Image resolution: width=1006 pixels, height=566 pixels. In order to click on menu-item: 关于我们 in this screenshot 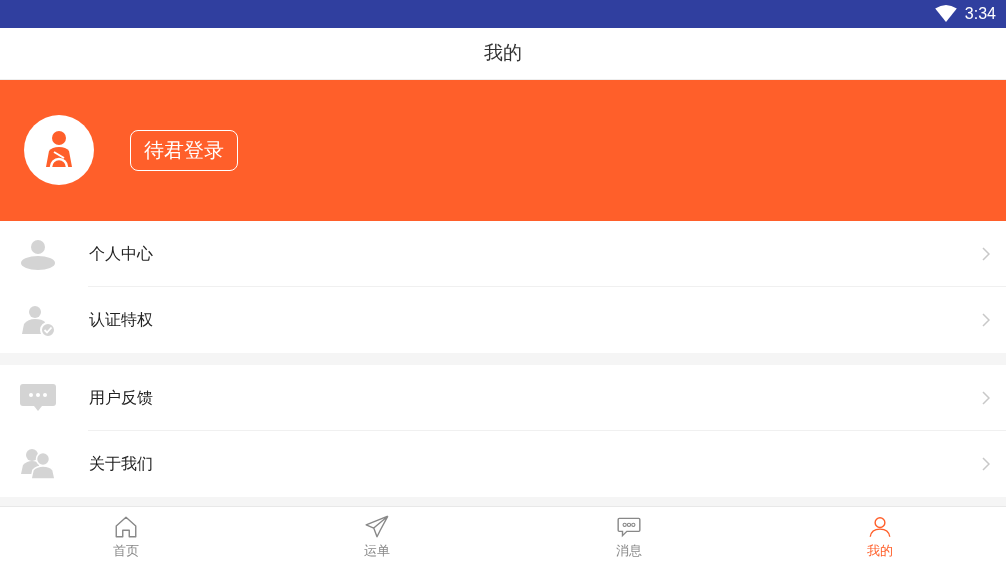, I will do `click(503, 464)`.